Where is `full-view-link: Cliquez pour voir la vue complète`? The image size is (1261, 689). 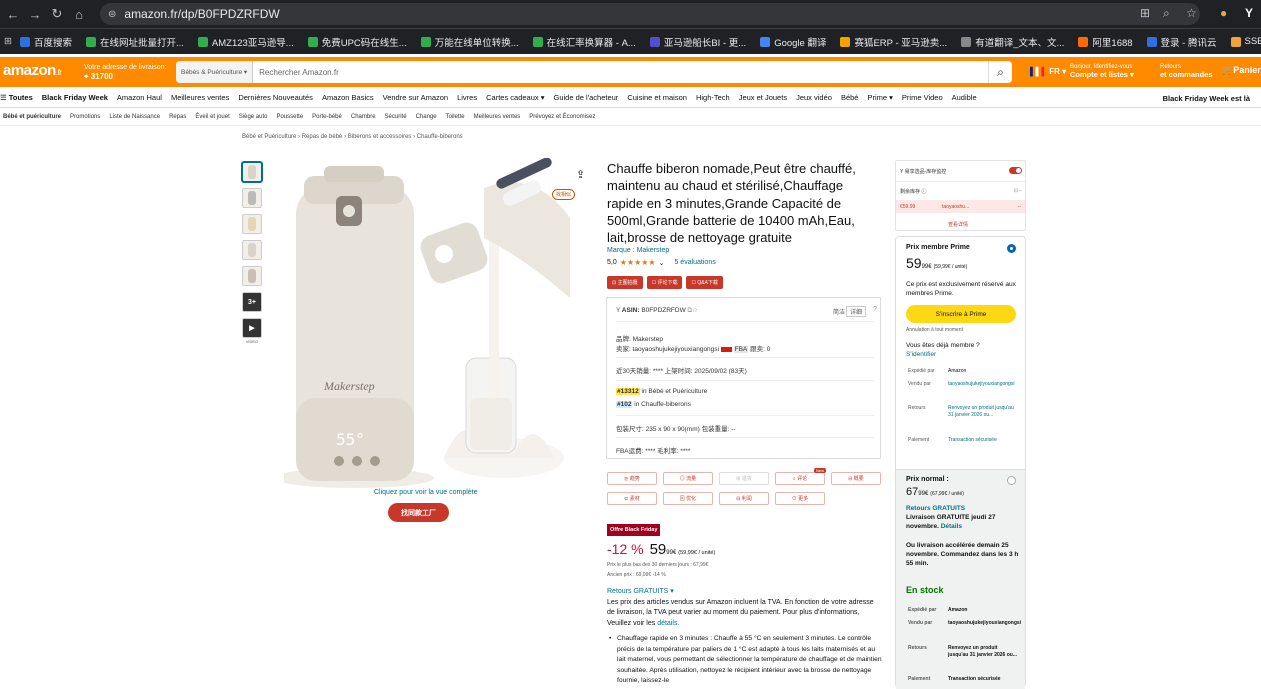
full-view-link: Cliquez pour voir la vue complète is located at coordinates (426, 492).